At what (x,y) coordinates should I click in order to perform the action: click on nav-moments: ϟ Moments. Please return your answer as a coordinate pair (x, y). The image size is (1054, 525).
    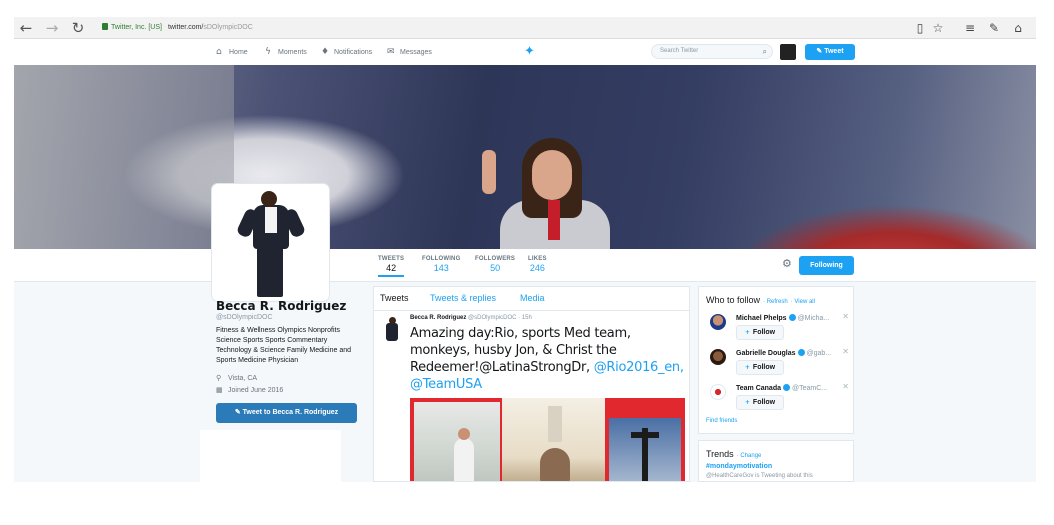
    Looking at the image, I should click on (286, 52).